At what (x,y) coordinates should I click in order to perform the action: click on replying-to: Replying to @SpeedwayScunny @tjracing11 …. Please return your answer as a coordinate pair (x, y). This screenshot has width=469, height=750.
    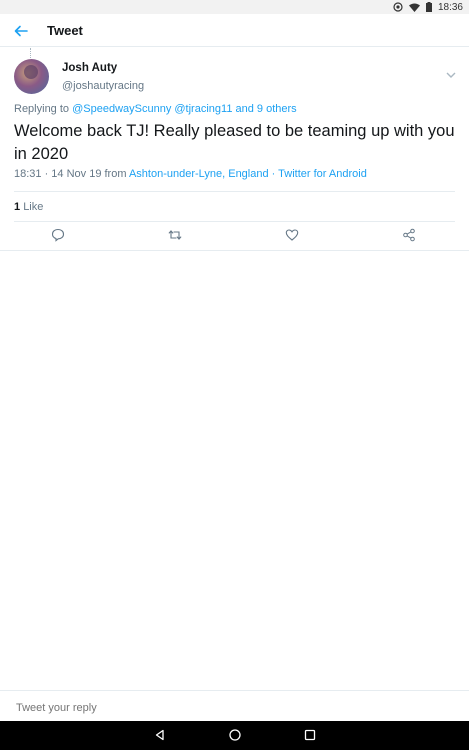
    Looking at the image, I should click on (155, 109).